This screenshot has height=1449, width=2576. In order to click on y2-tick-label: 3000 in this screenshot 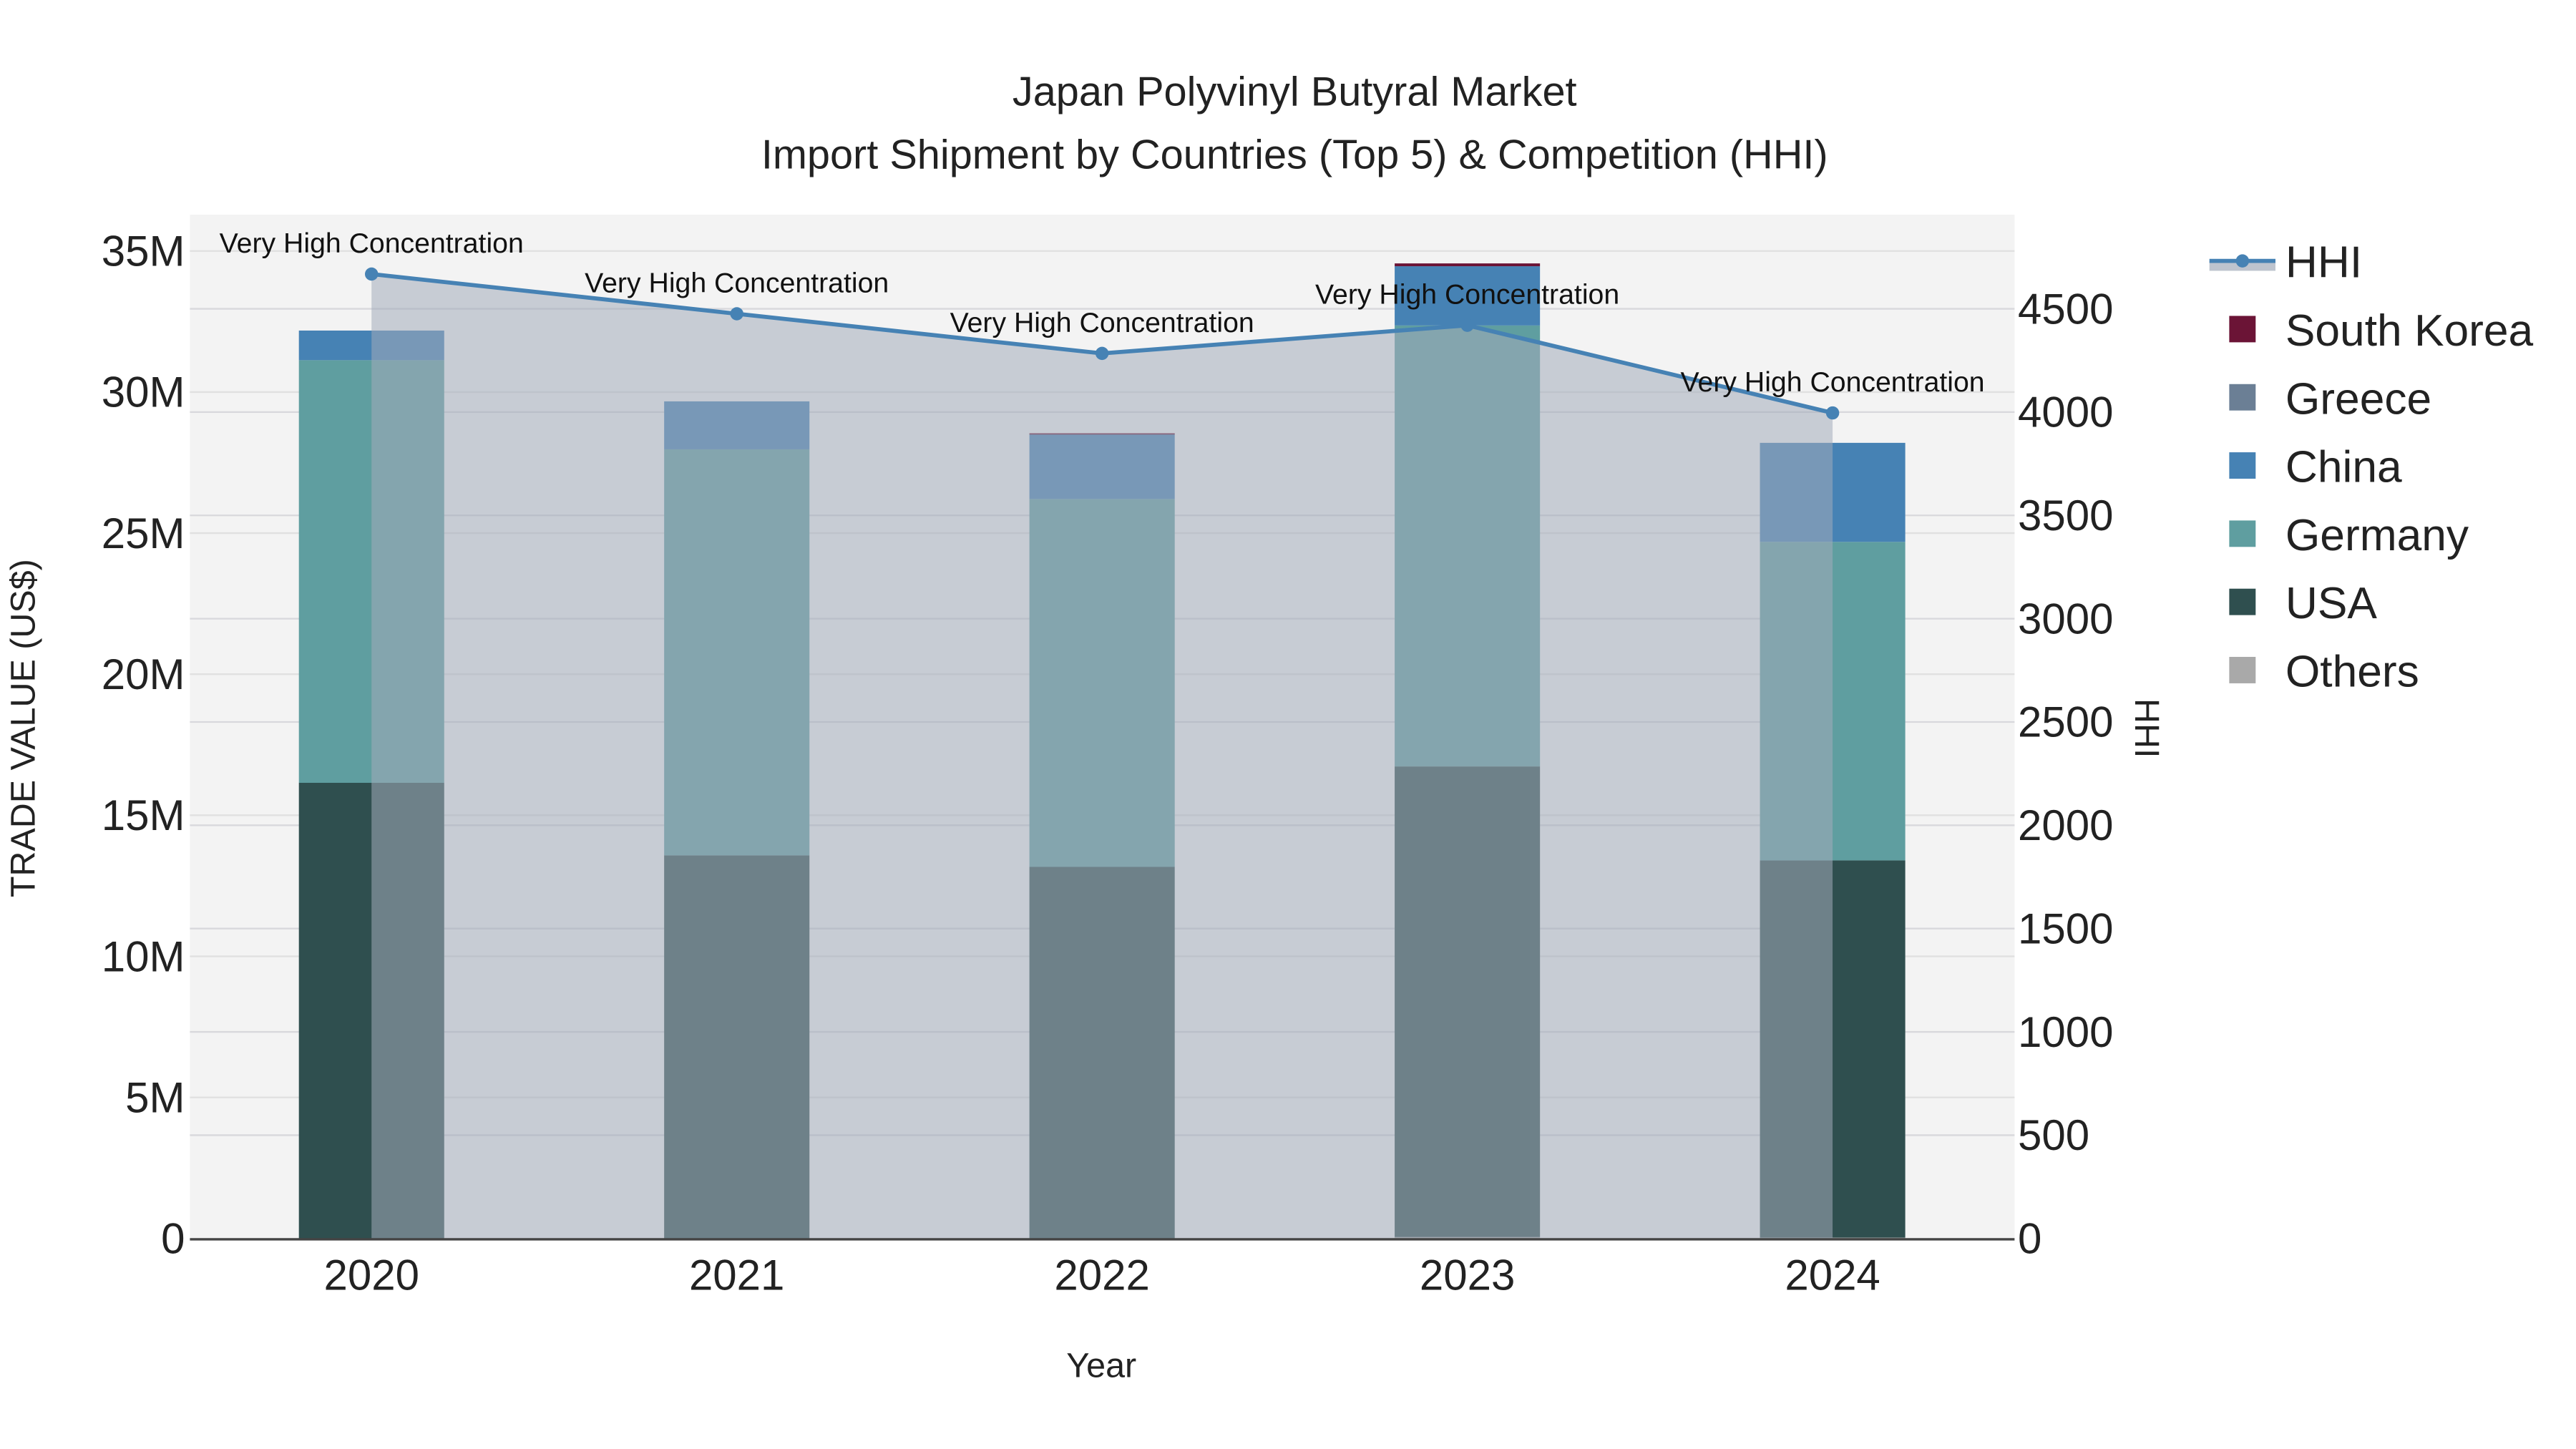, I will do `click(2065, 619)`.